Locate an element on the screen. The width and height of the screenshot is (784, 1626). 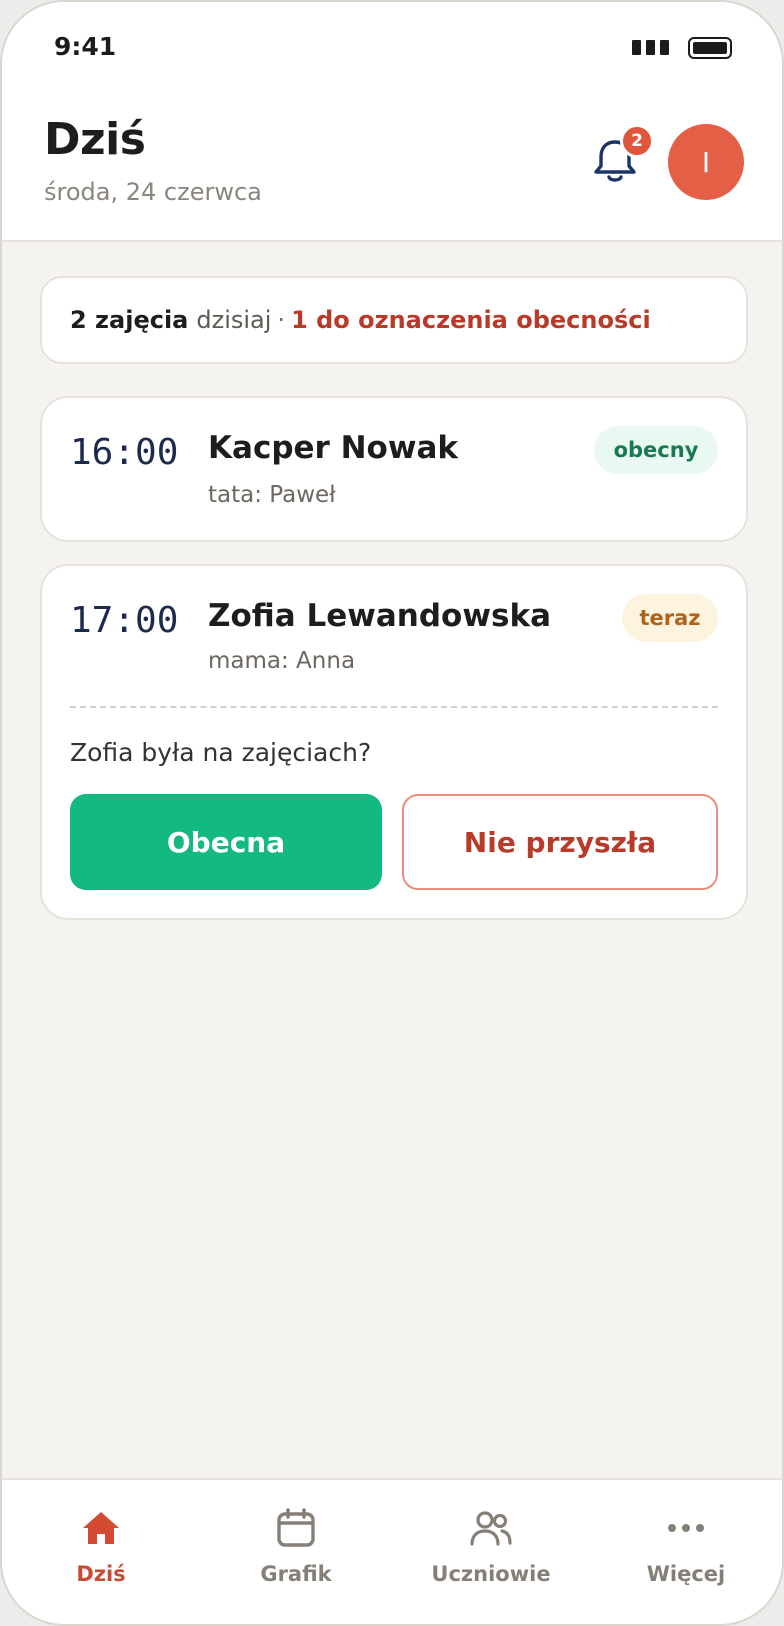
nav-item-students: Uczniowie is located at coordinates (491, 1545).